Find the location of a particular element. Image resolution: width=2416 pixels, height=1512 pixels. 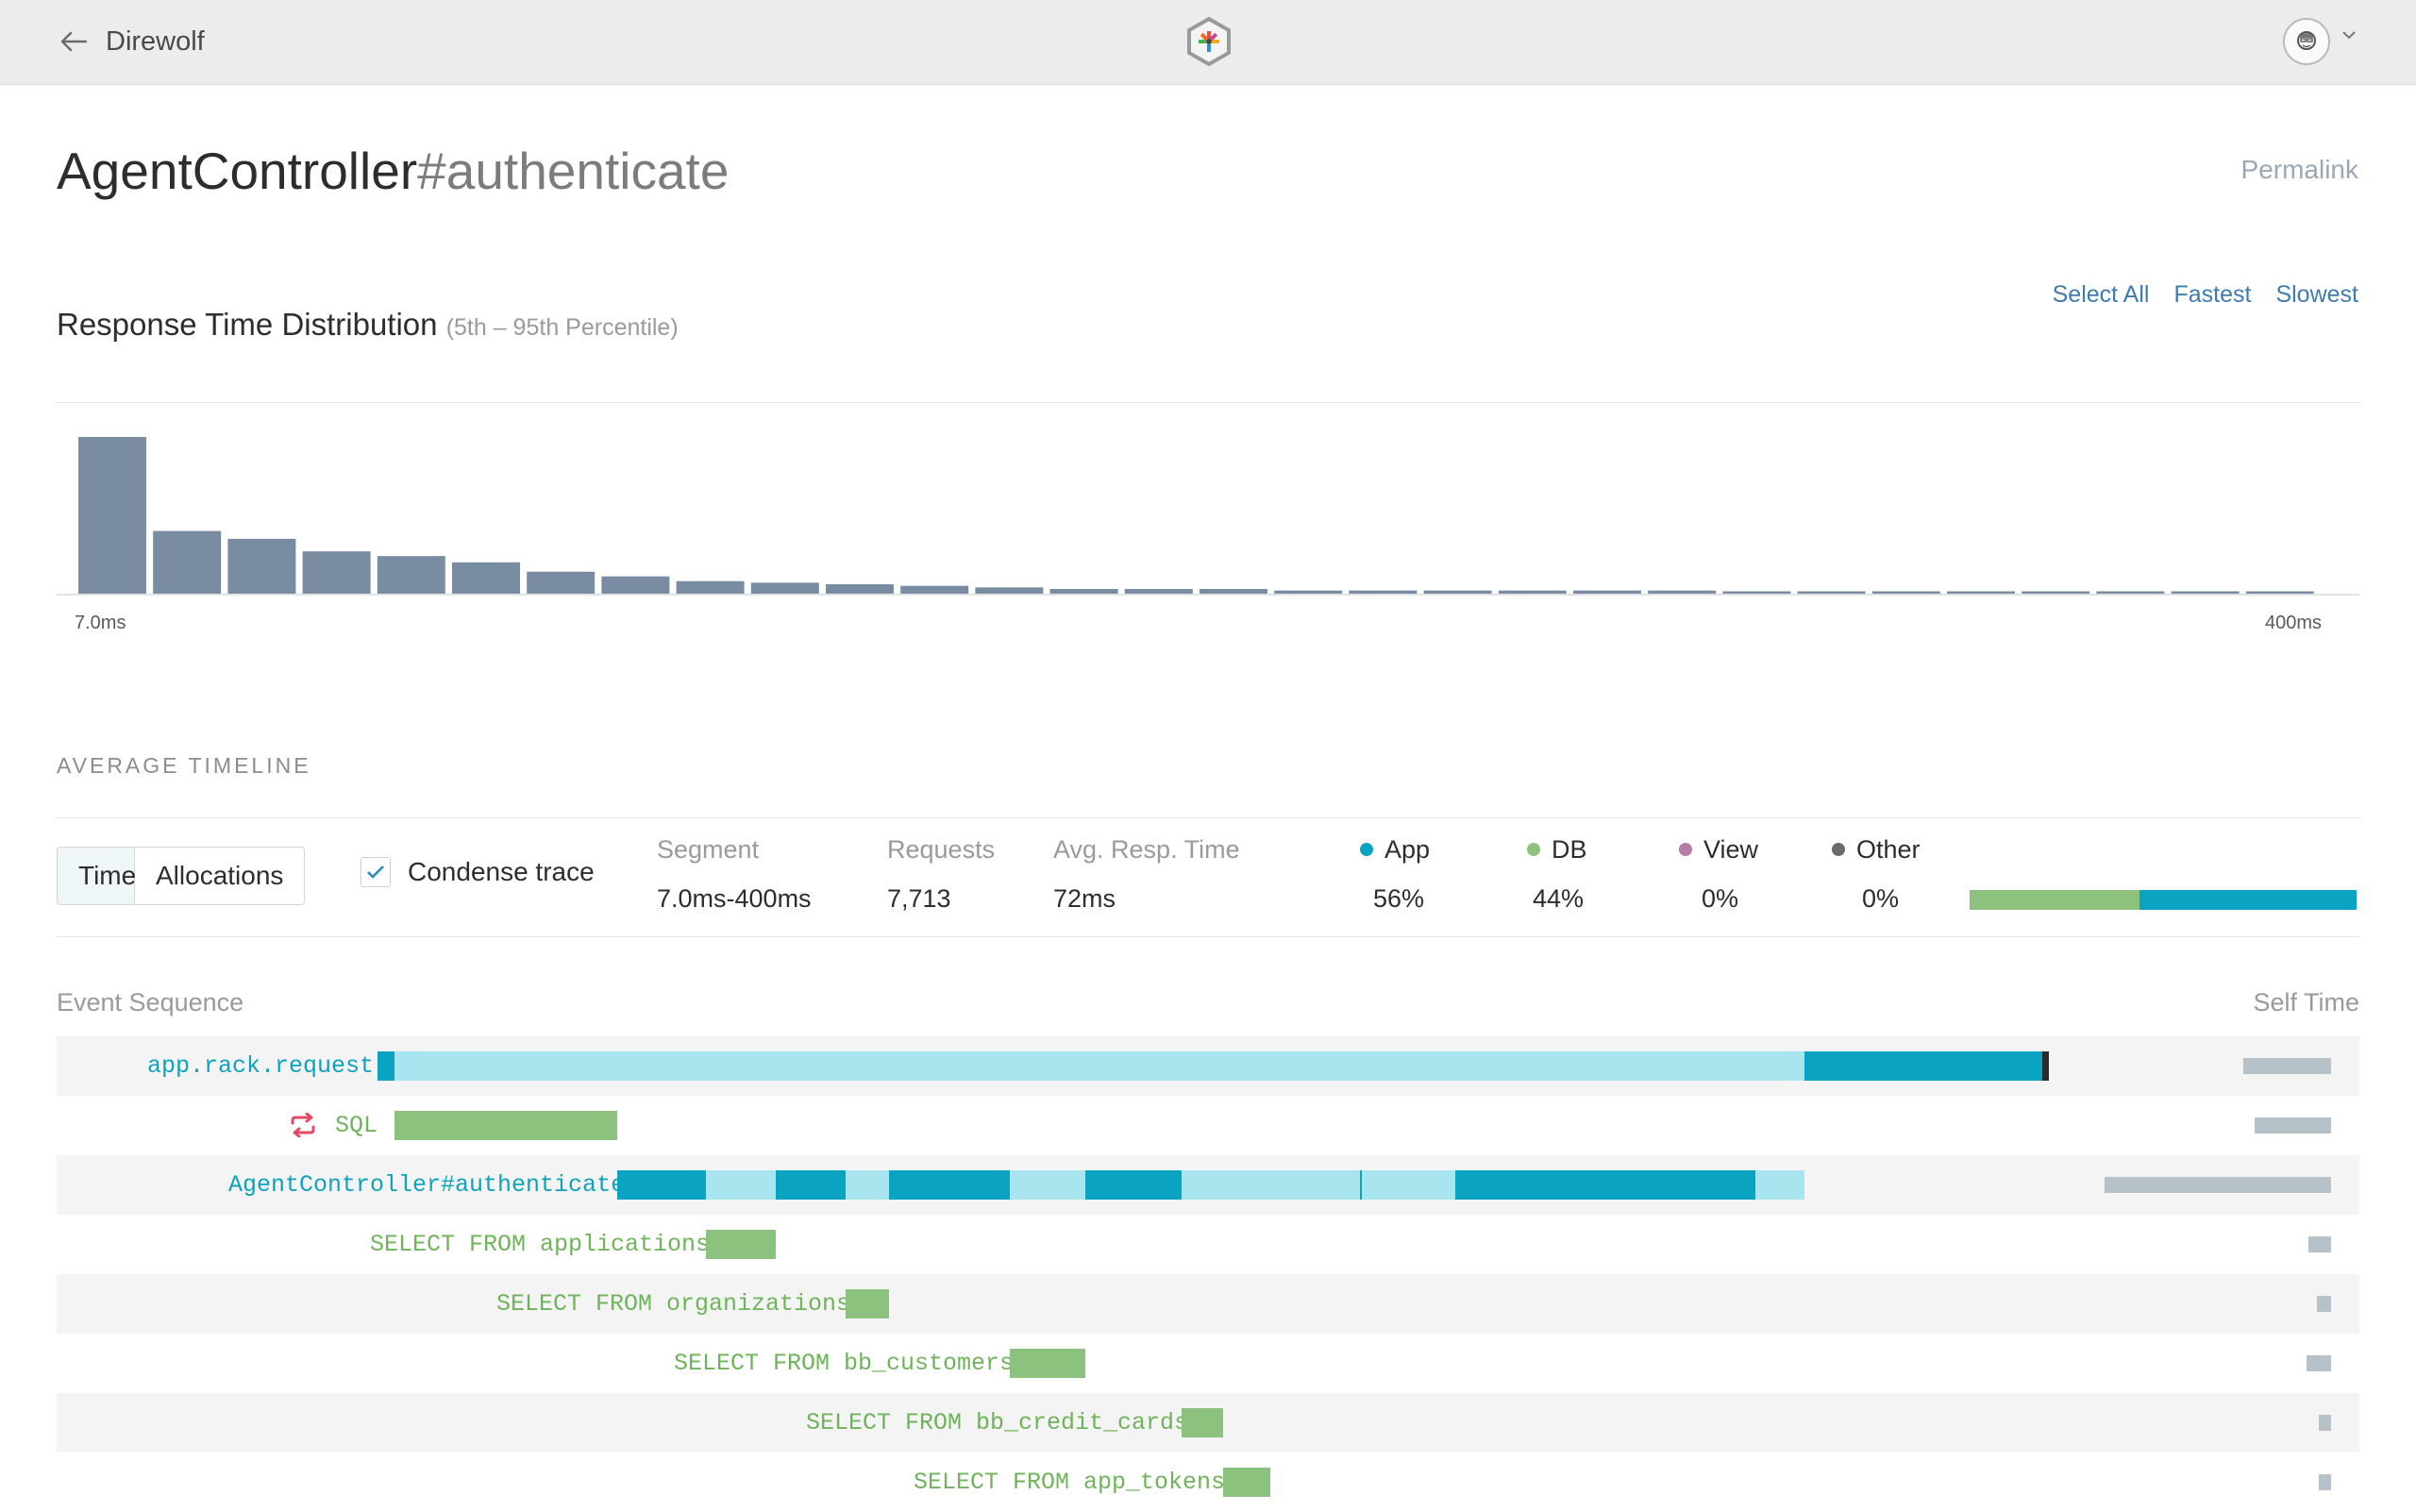

event-row: SELECT FROM applications is located at coordinates (1208, 1244).